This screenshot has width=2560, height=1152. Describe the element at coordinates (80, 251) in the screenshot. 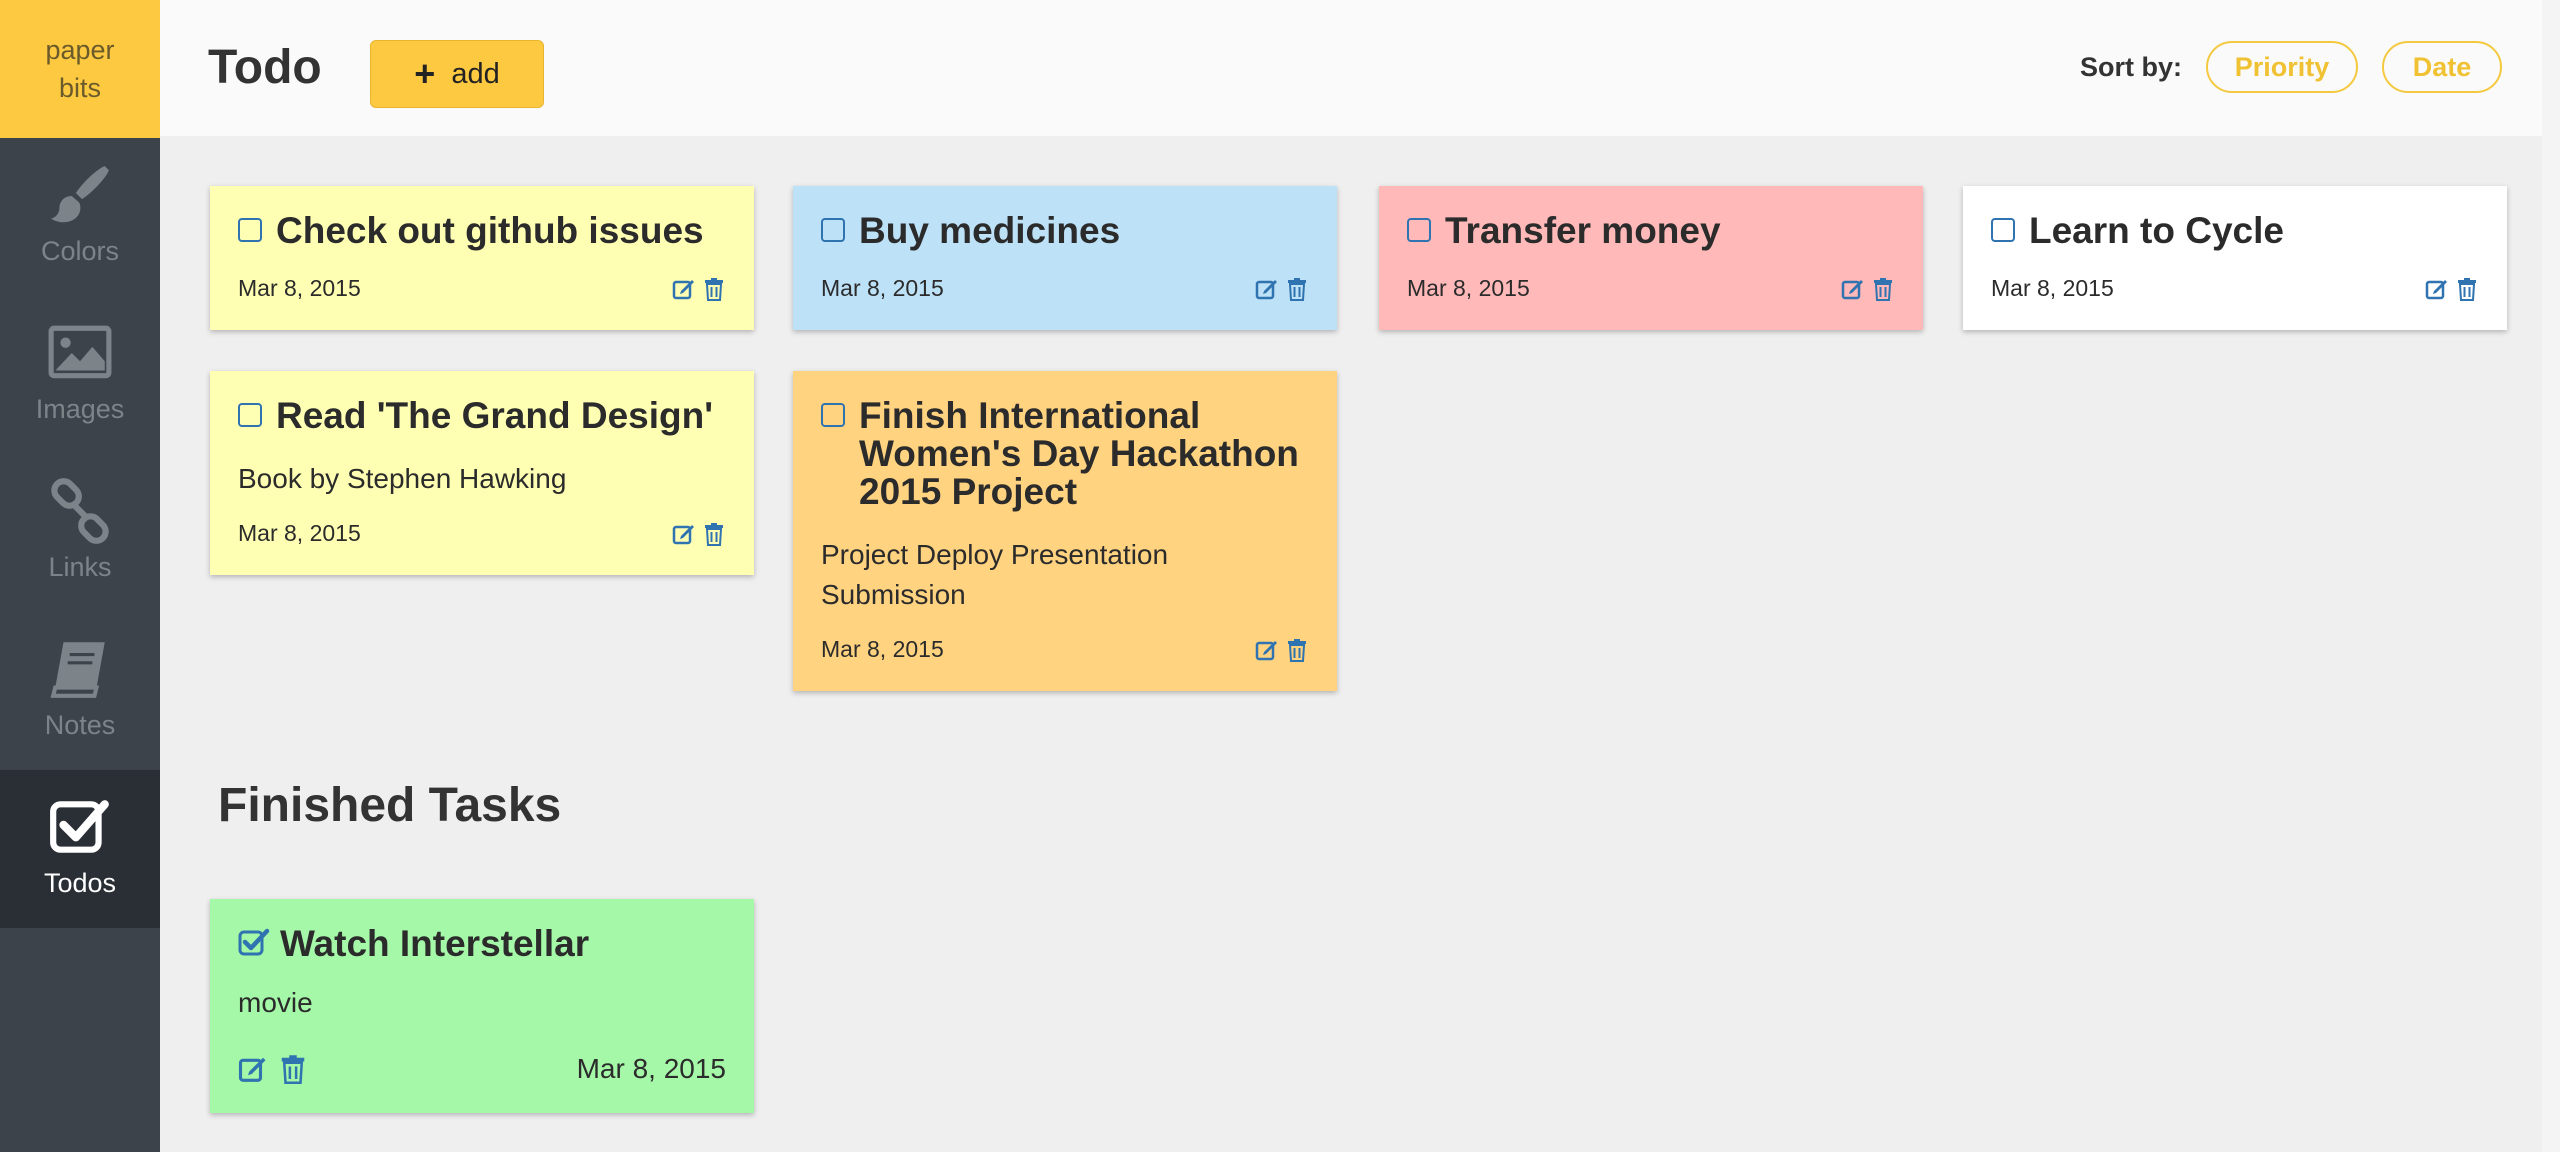

I see `sidebar-item-label: Colors` at that location.